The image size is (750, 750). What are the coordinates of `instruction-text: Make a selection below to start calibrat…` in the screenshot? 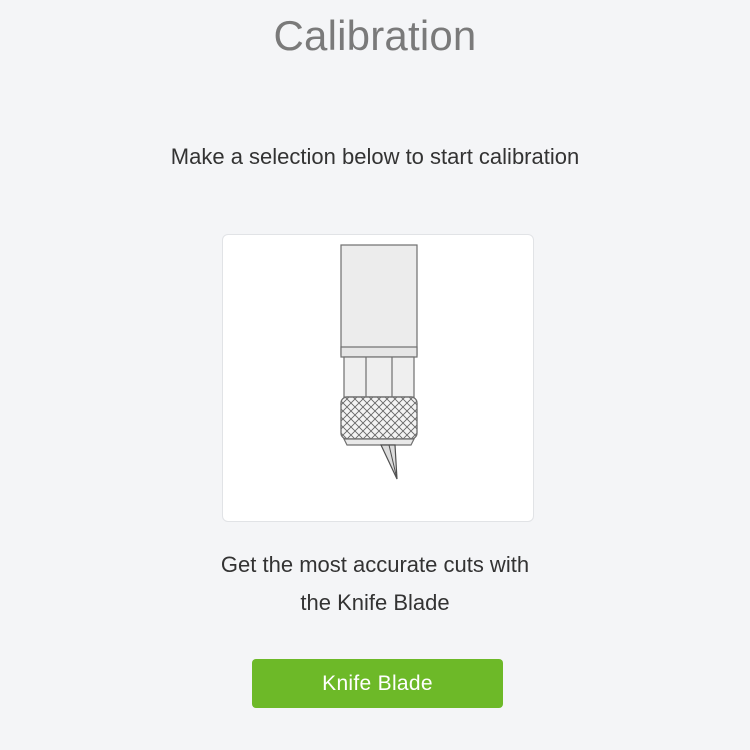 It's located at (375, 156).